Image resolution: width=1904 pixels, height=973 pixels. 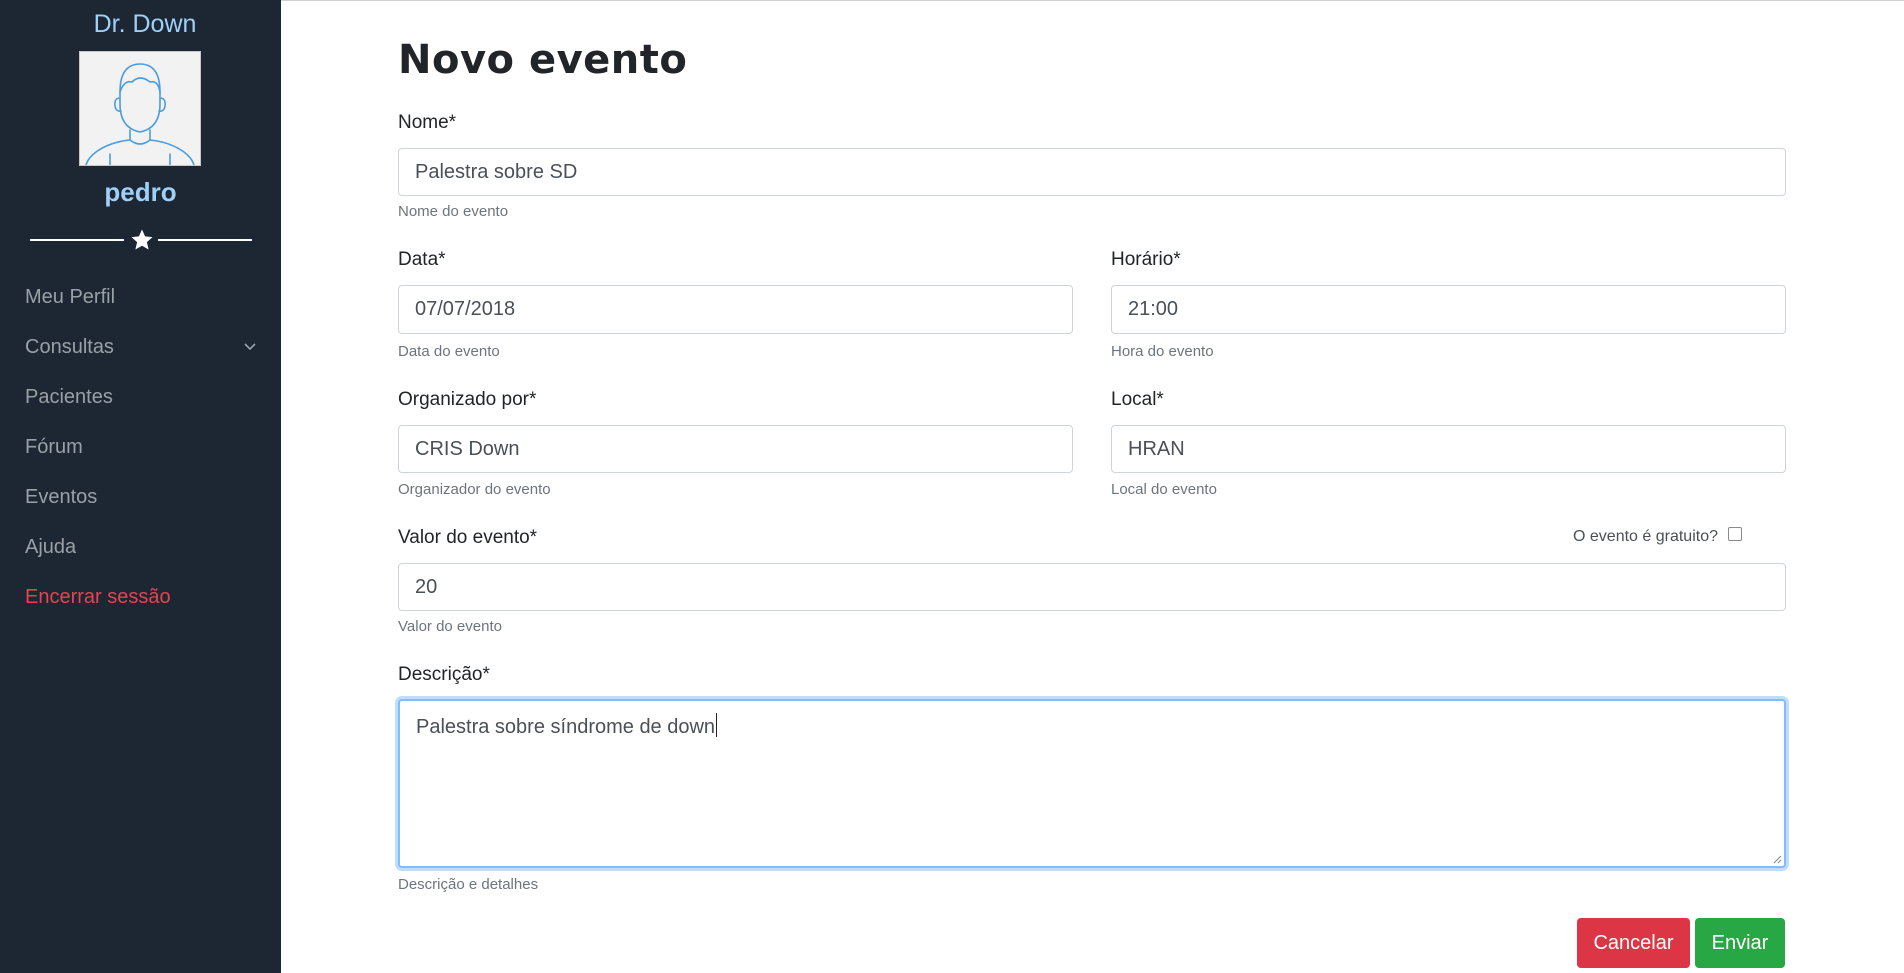 I want to click on text-caret, so click(x=717, y=725).